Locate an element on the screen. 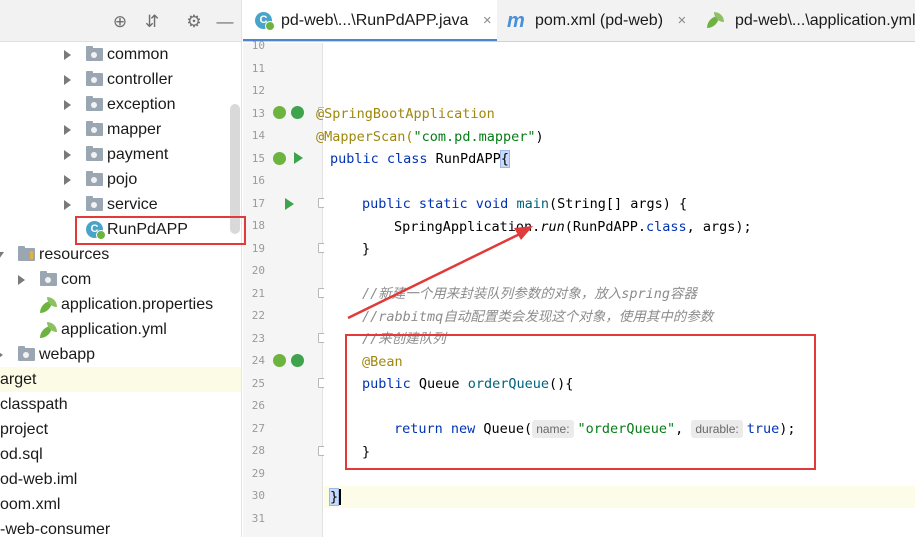  code-line: @Bean is located at coordinates (382, 361).